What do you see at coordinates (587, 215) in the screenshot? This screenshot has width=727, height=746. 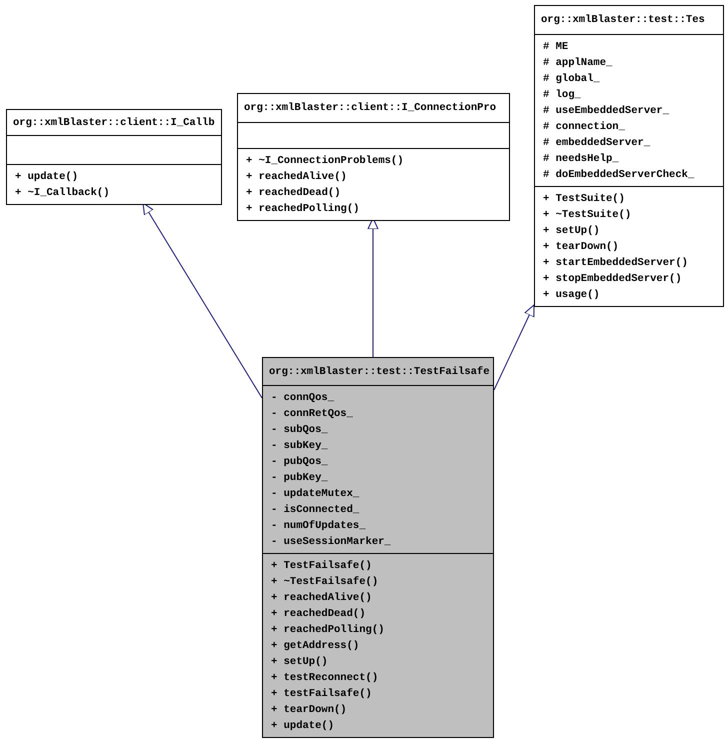 I see `method-text: + ~TestSuite()` at bounding box center [587, 215].